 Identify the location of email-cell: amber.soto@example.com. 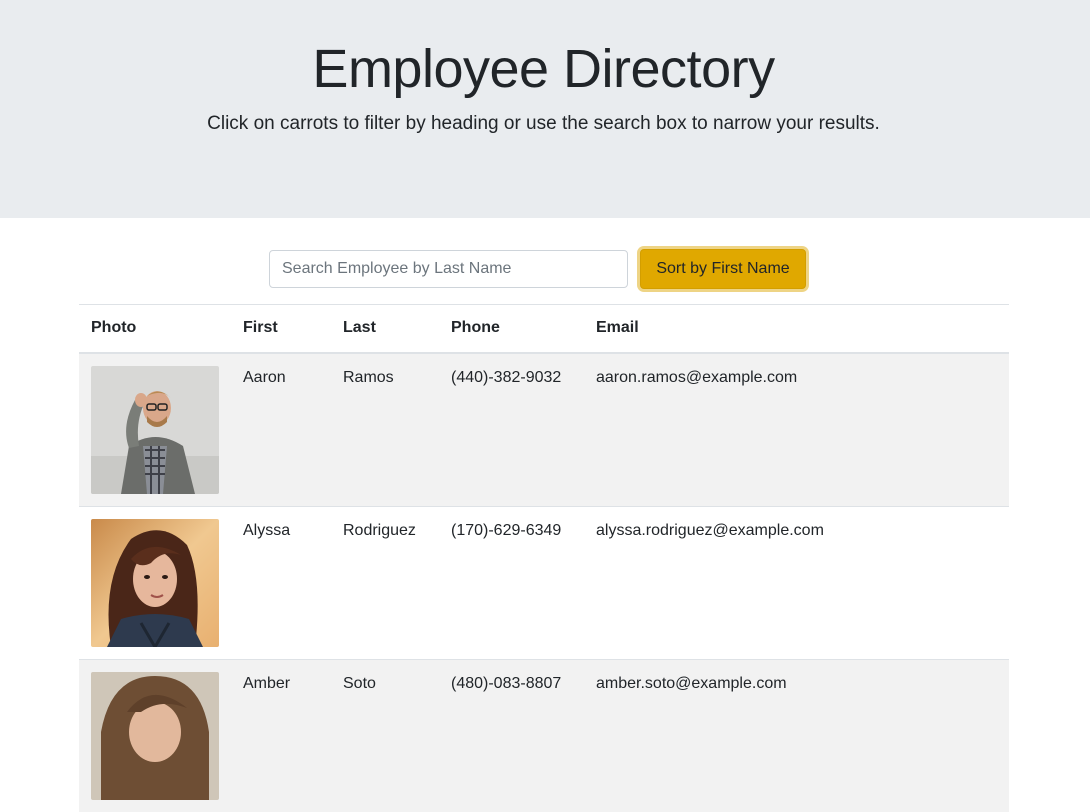
(796, 735).